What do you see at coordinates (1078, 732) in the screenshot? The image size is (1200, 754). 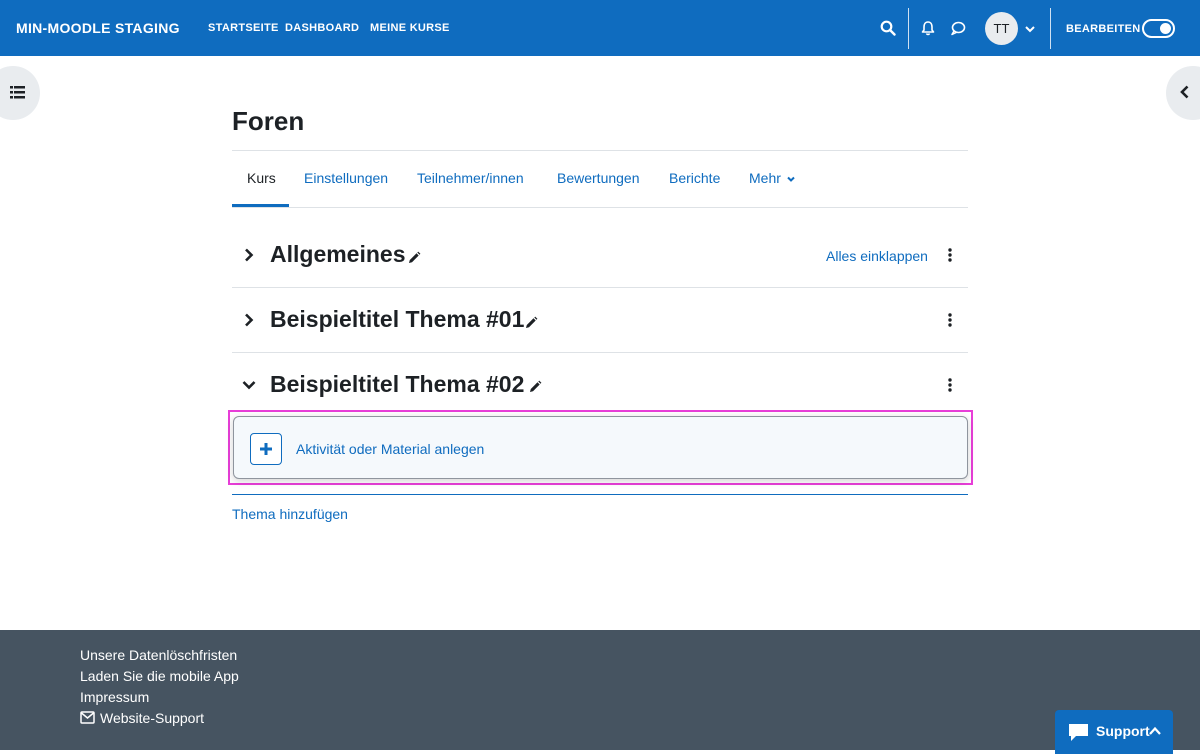 I see `chat-bubble-icon` at bounding box center [1078, 732].